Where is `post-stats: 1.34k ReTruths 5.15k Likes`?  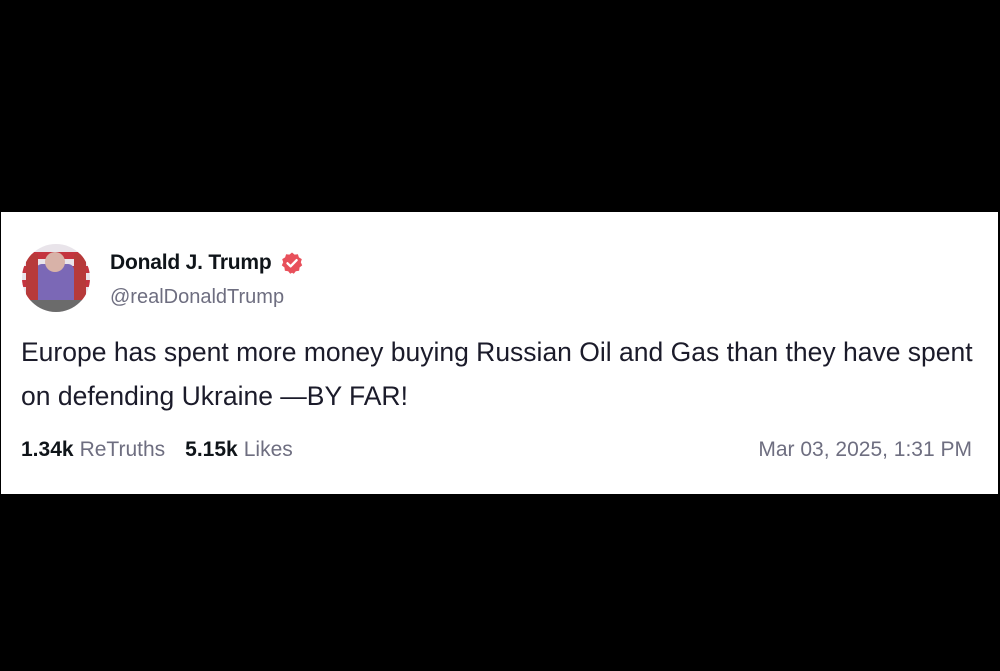 post-stats: 1.34k ReTruths 5.15k Likes is located at coordinates (157, 450).